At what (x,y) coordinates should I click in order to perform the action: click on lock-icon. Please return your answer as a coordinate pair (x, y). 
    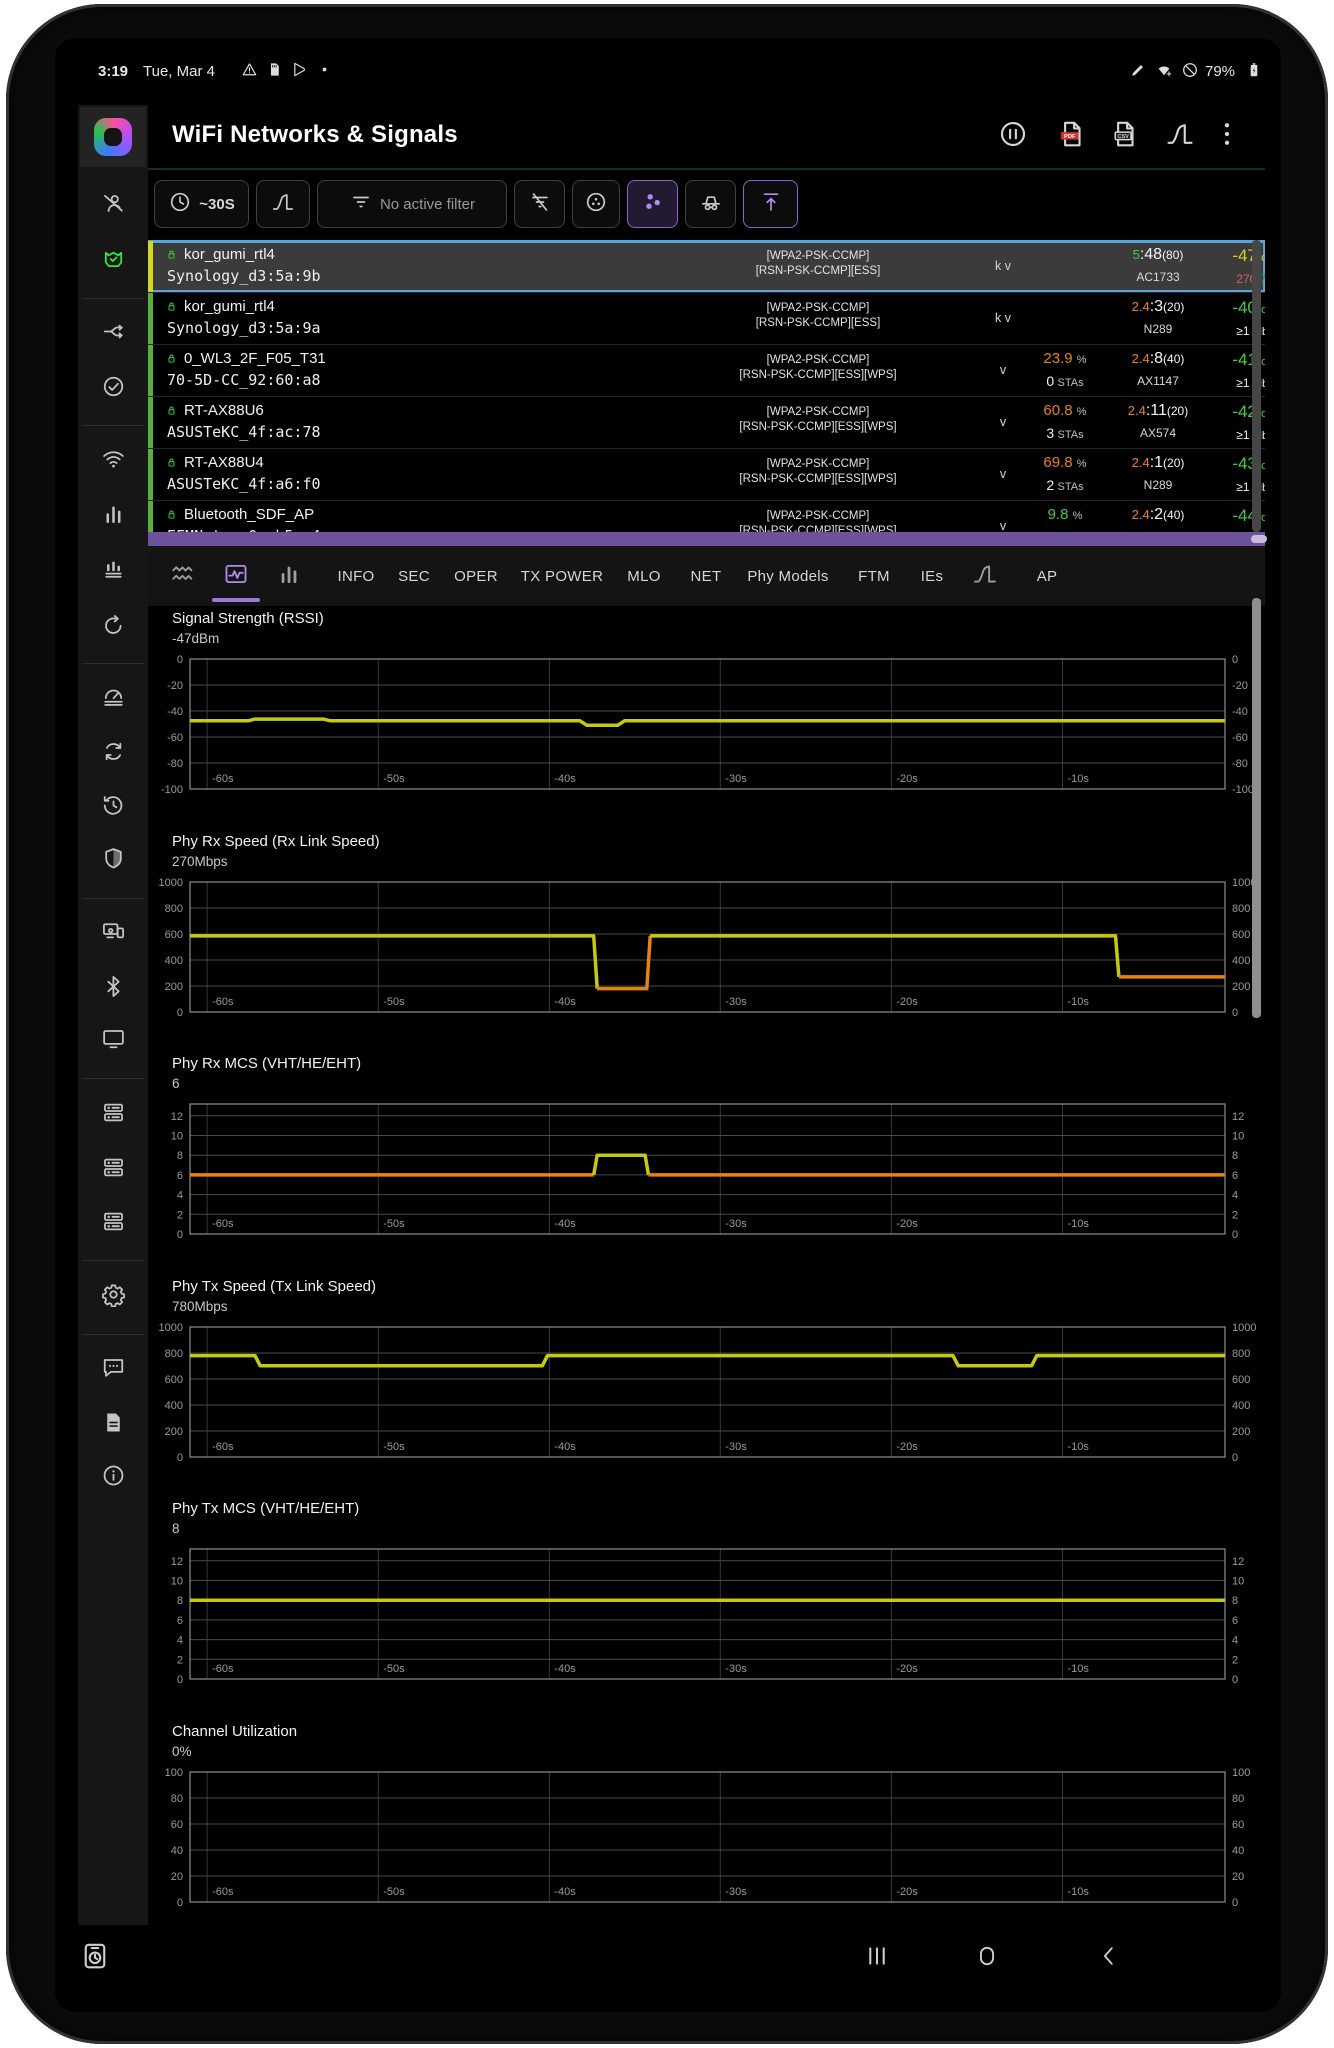
    Looking at the image, I should click on (171, 309).